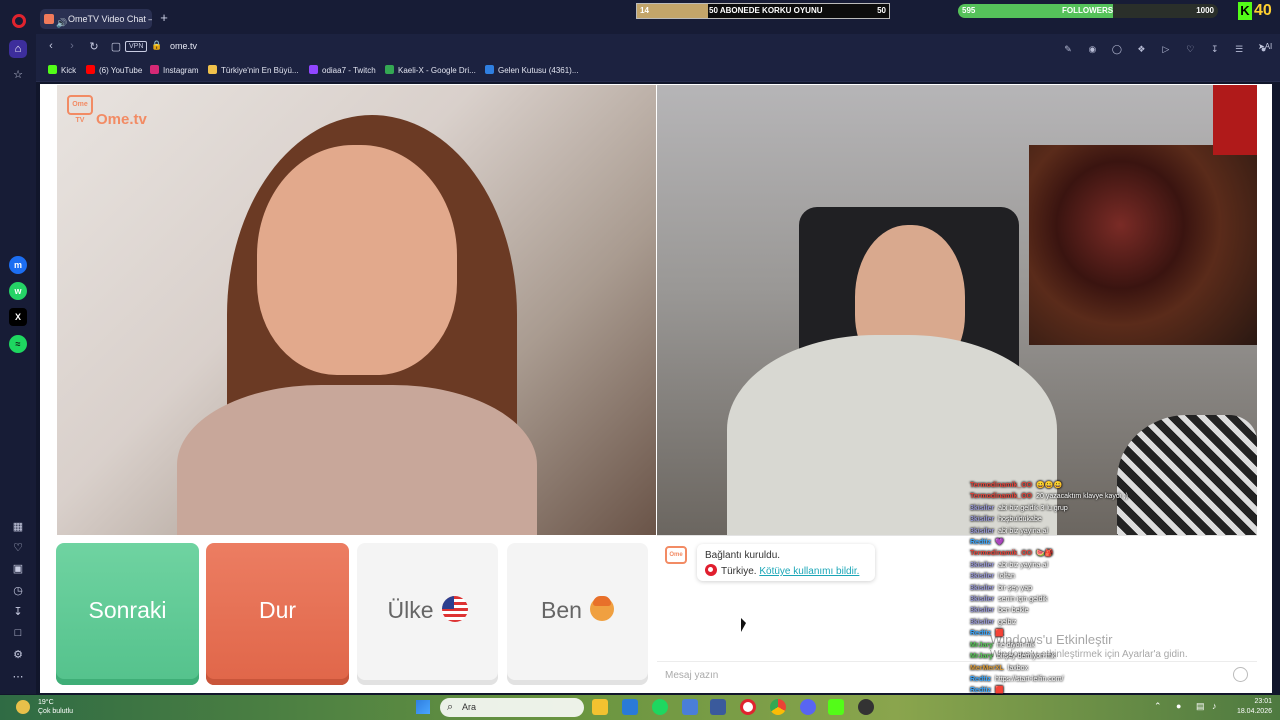  What do you see at coordinates (127, 610) in the screenshot?
I see `next-label: Sonraki` at bounding box center [127, 610].